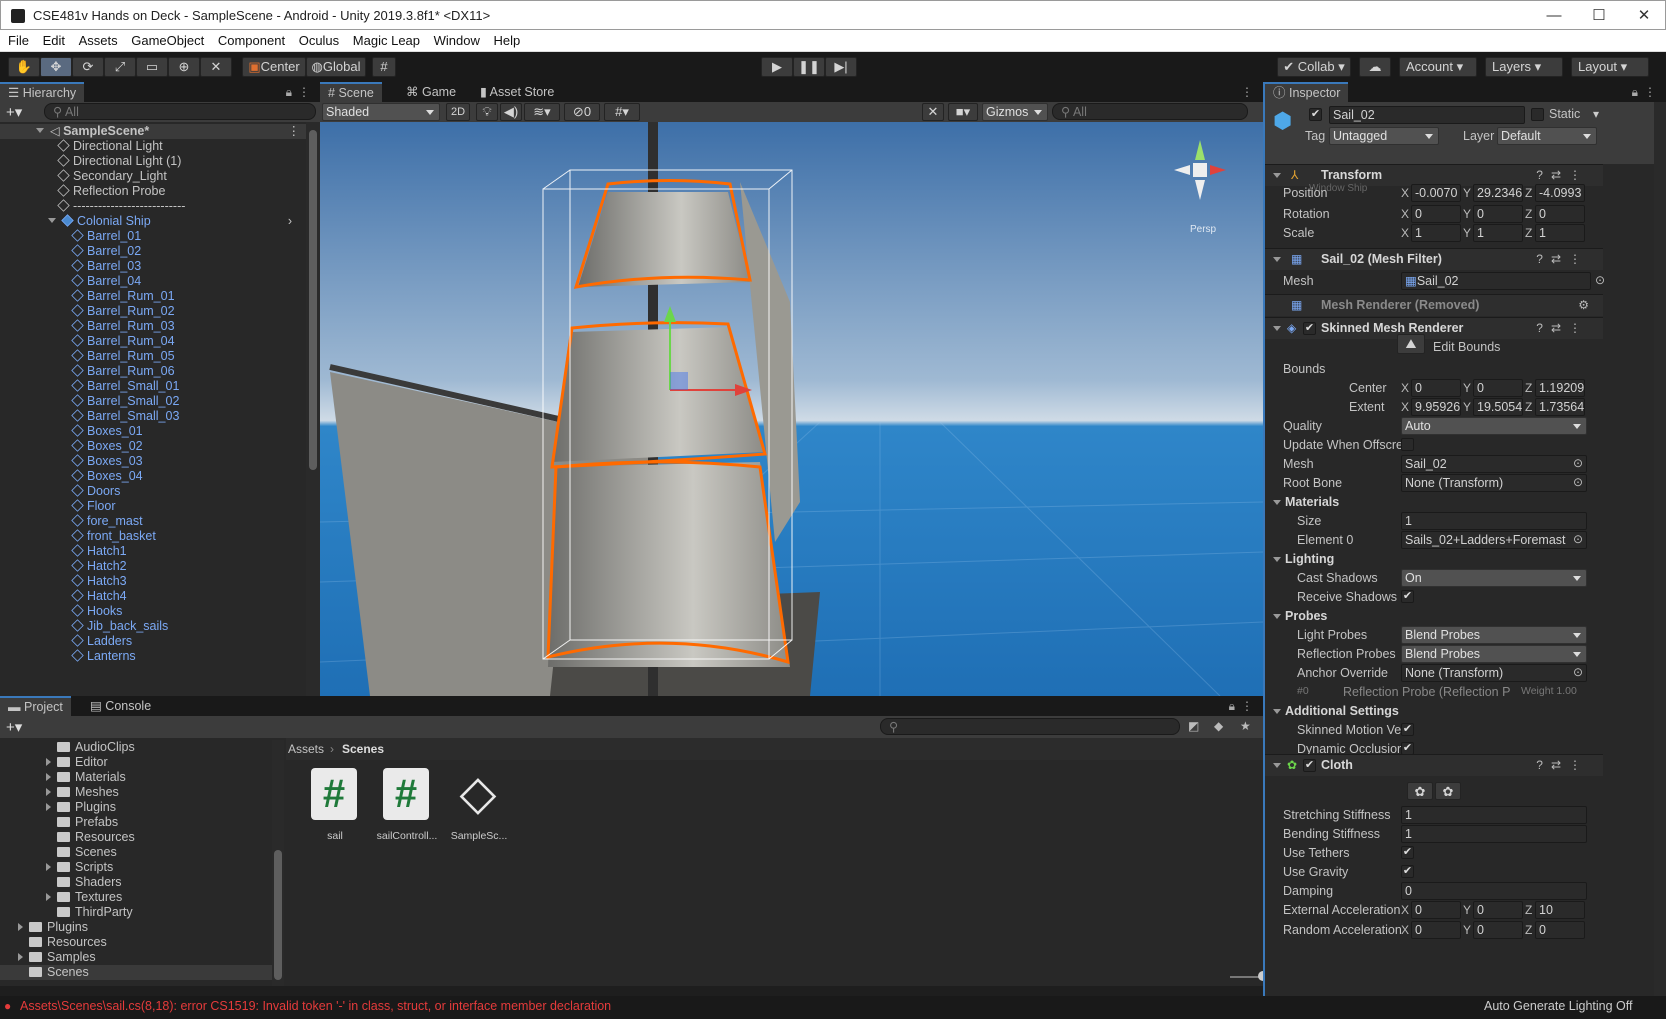 This screenshot has width=1666, height=1019. I want to click on hierarchy-child-item: Boxes_02, so click(153, 446).